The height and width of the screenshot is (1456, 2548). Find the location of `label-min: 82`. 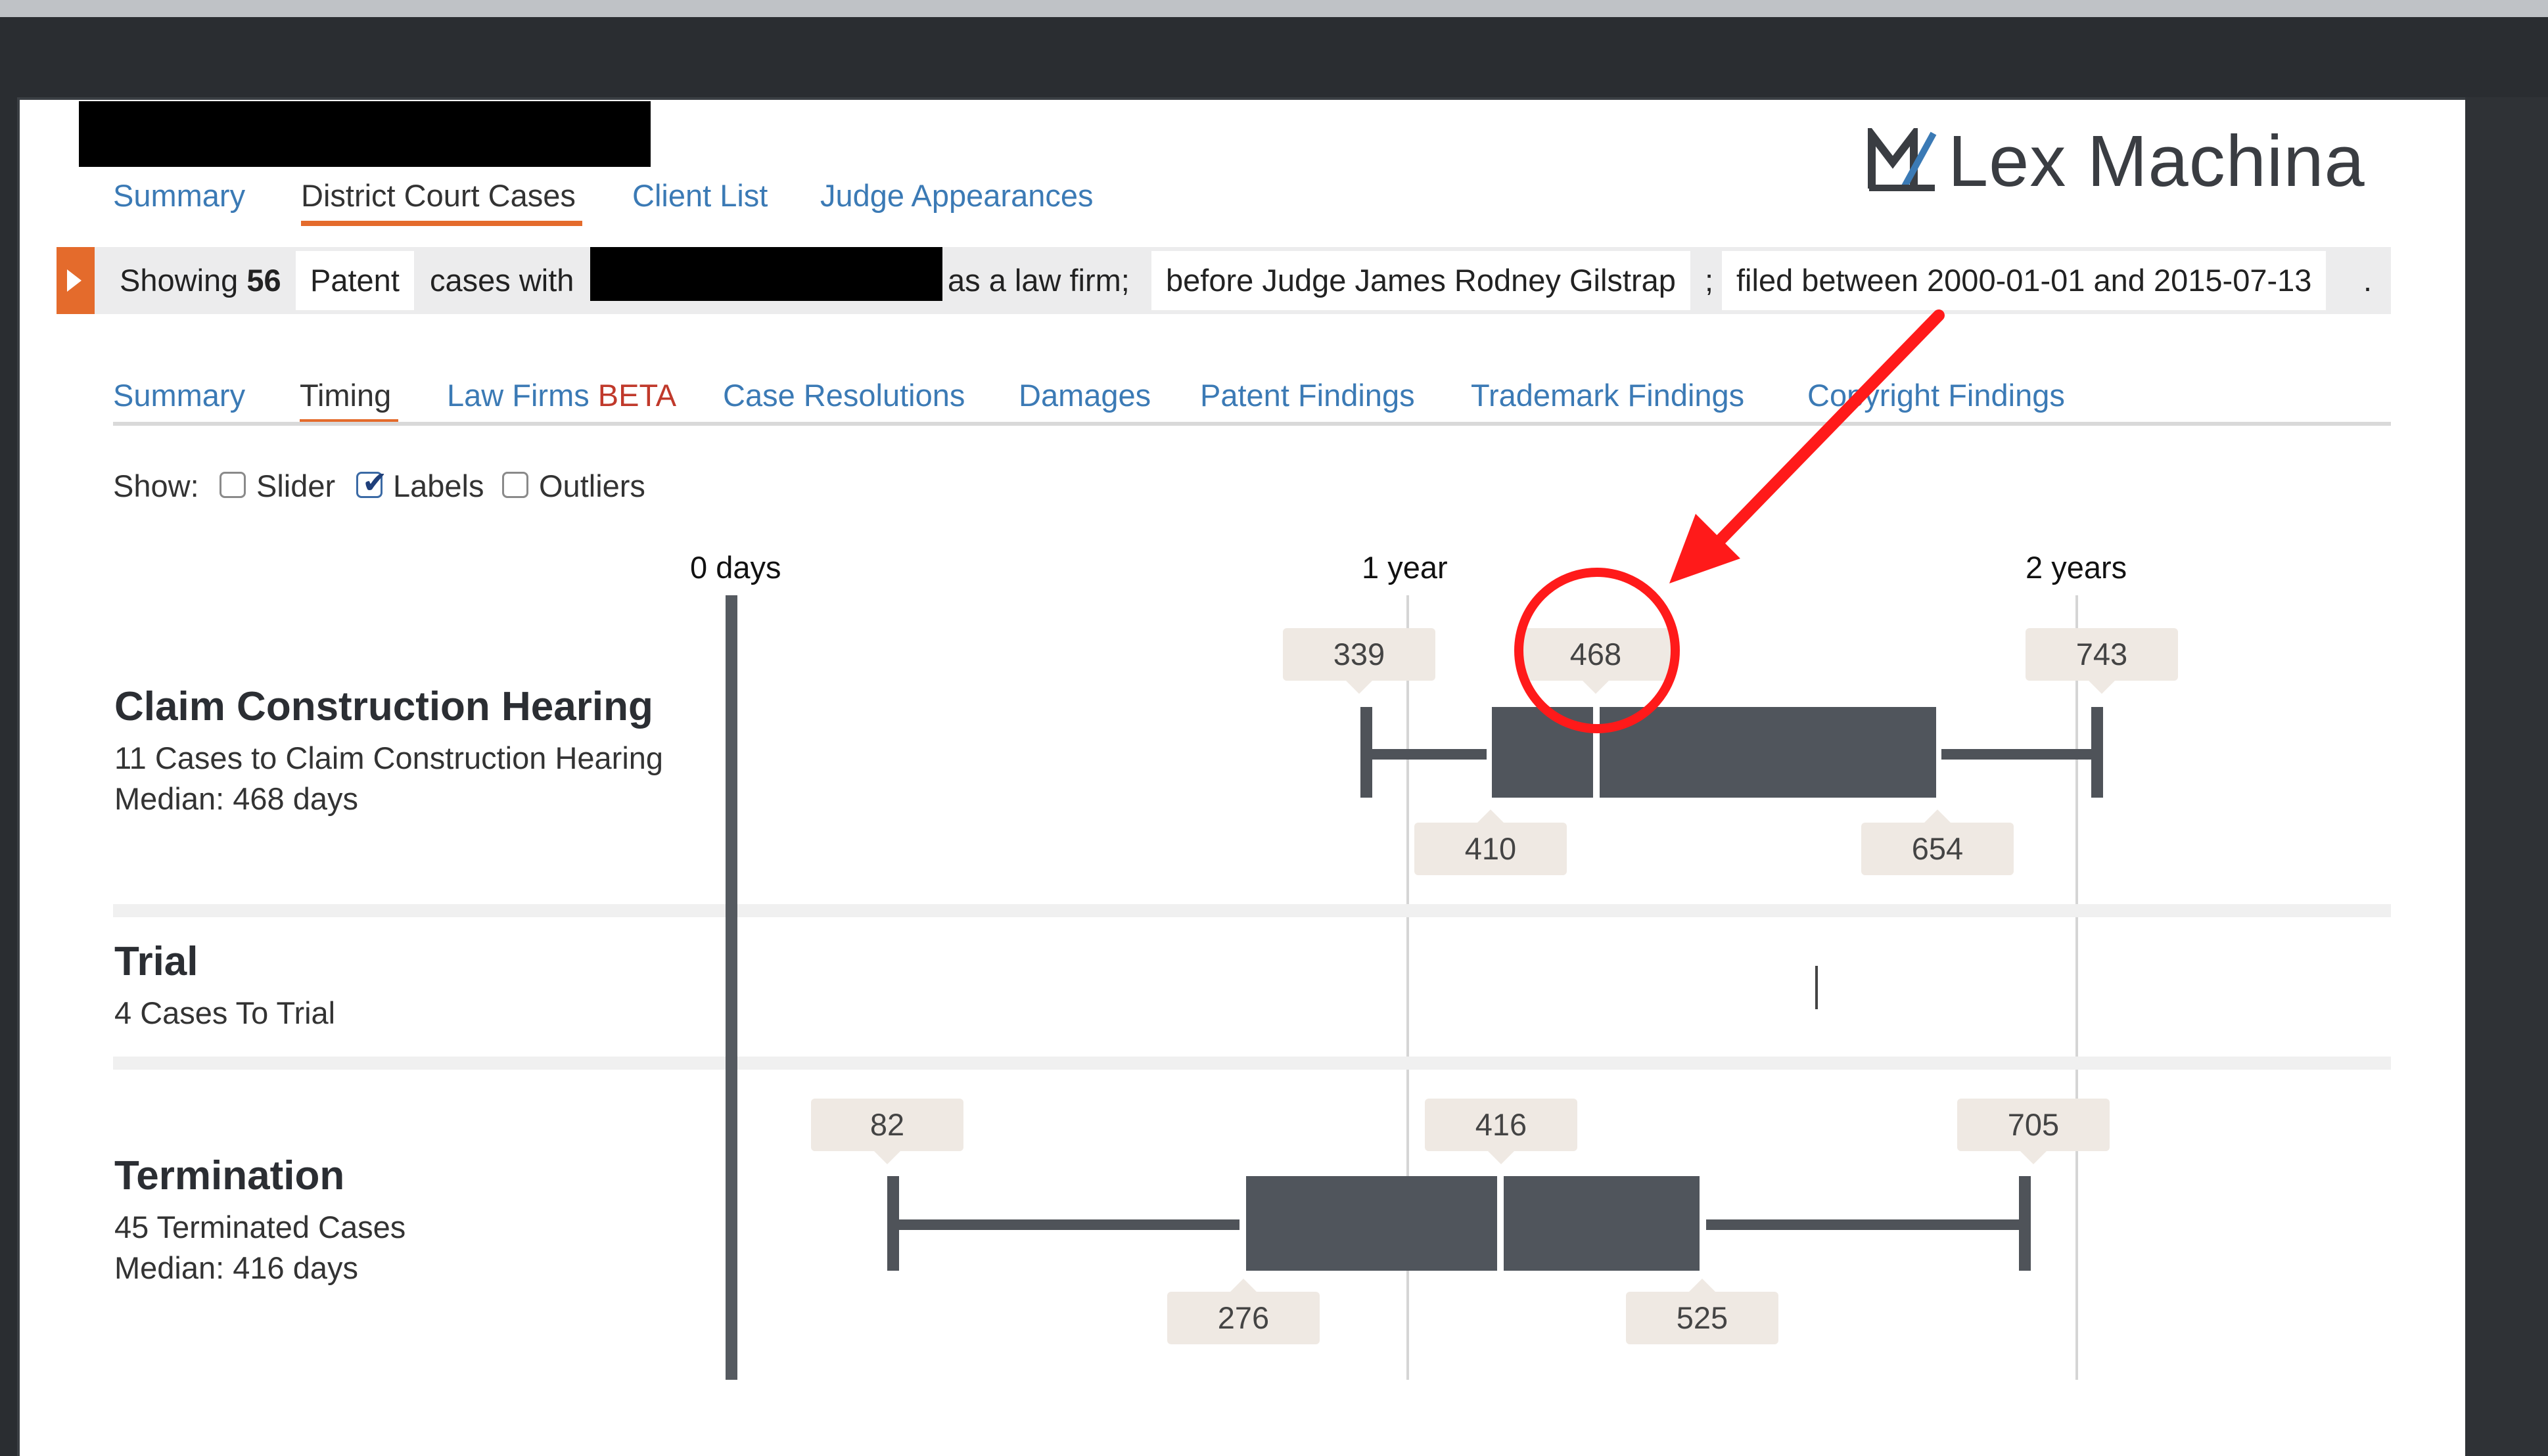

label-min: 82 is located at coordinates (887, 1131).